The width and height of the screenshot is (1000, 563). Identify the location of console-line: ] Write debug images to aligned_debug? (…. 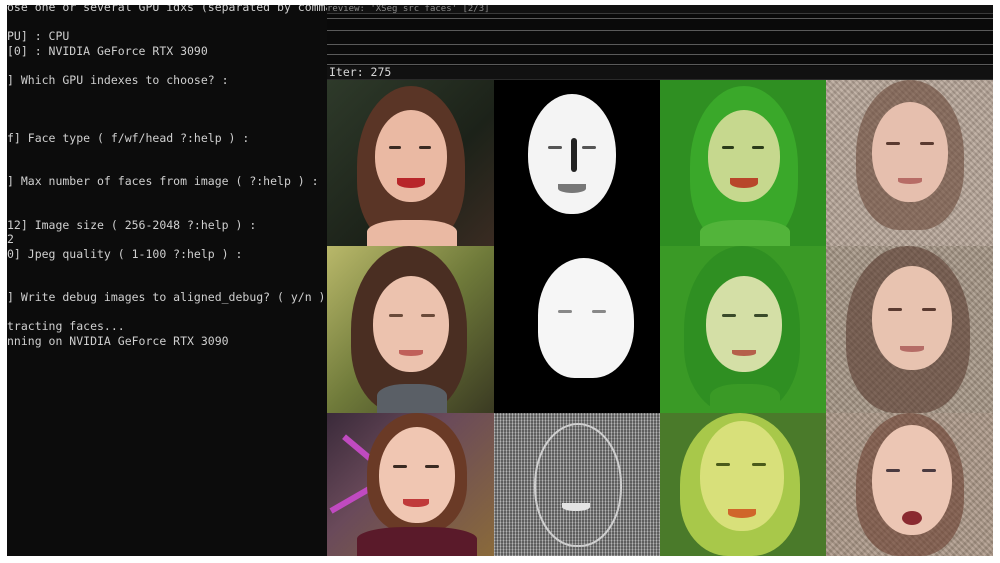
(167, 297).